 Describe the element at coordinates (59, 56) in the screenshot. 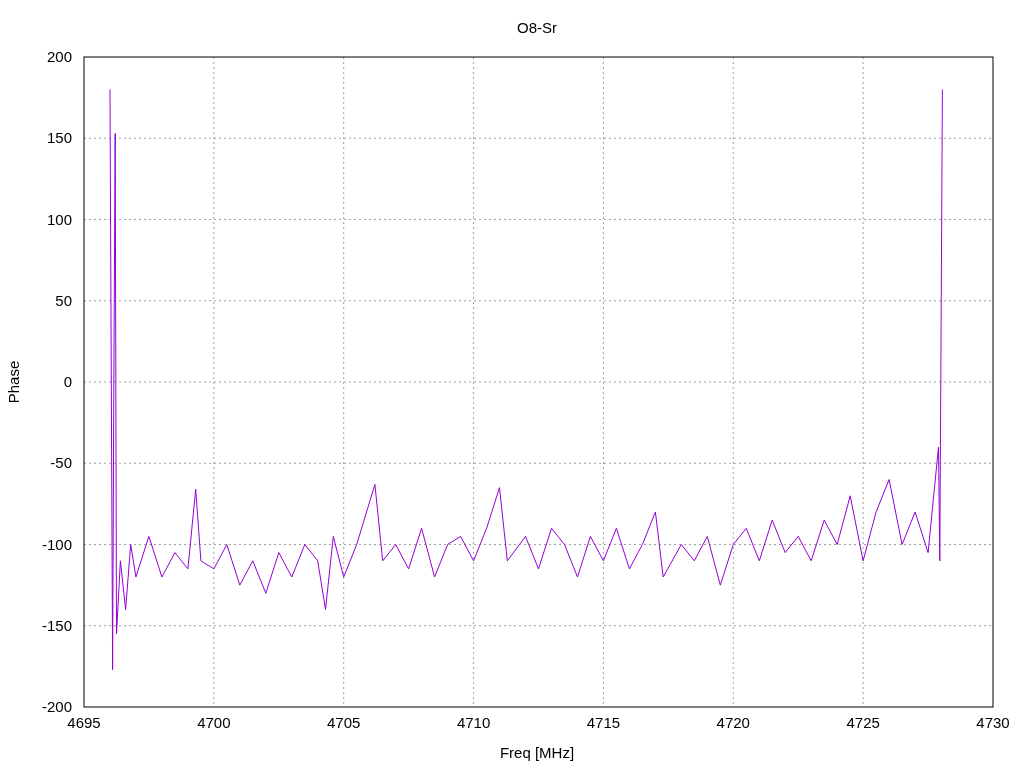

I see `tick-label: 200` at that location.